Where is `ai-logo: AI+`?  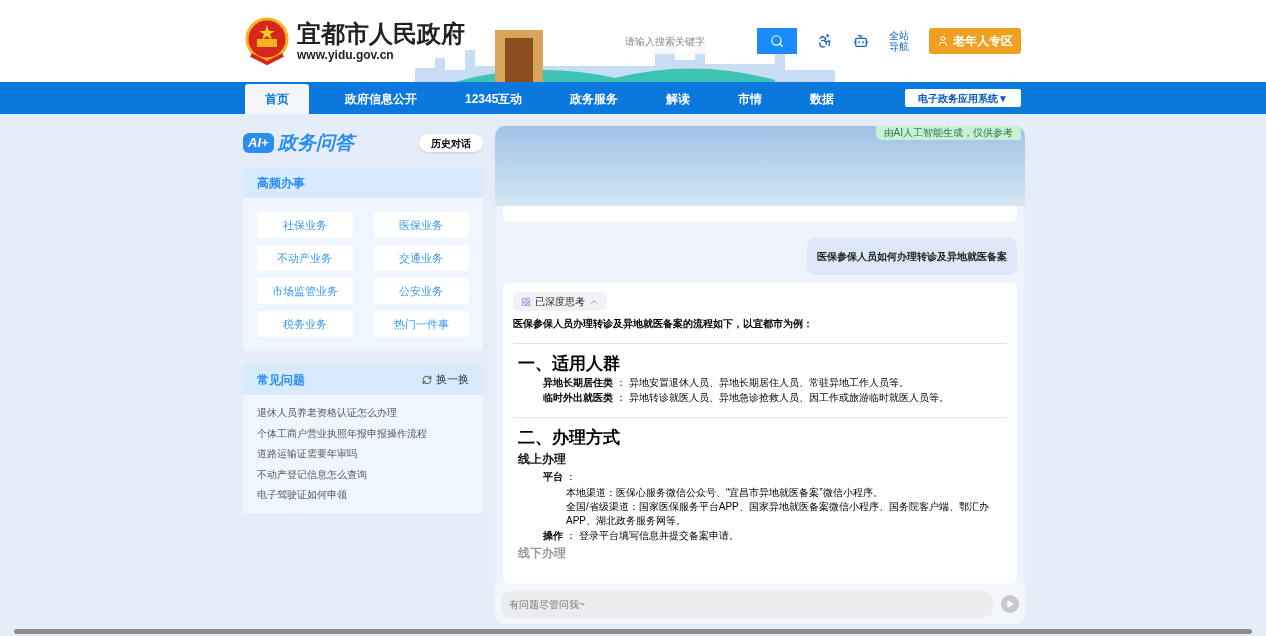
ai-logo: AI+ is located at coordinates (258, 143).